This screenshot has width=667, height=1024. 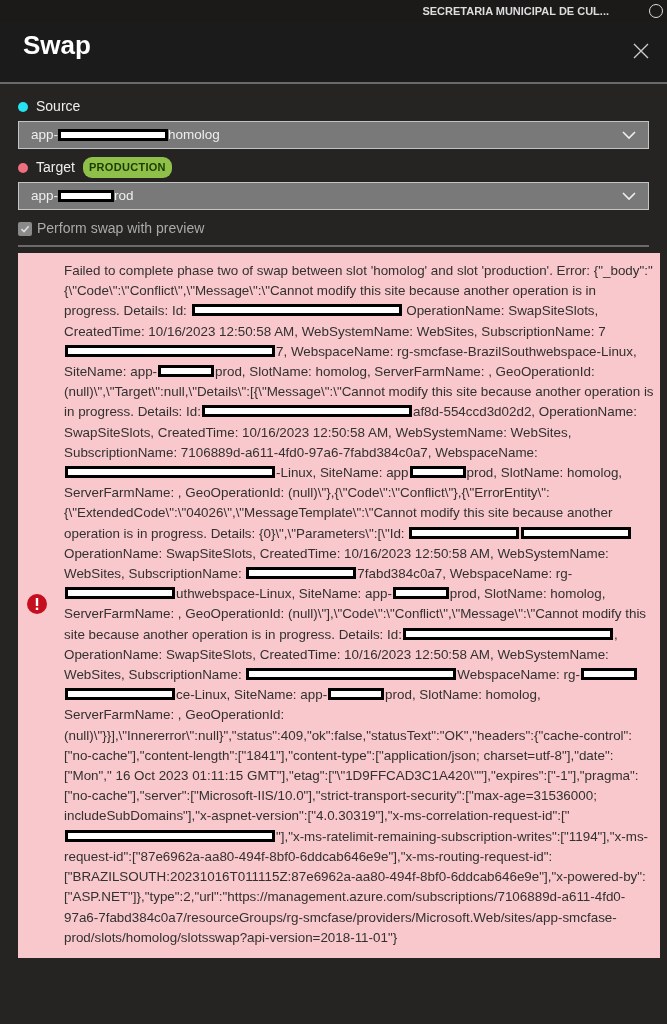 What do you see at coordinates (37, 604) in the screenshot?
I see `error-icon` at bounding box center [37, 604].